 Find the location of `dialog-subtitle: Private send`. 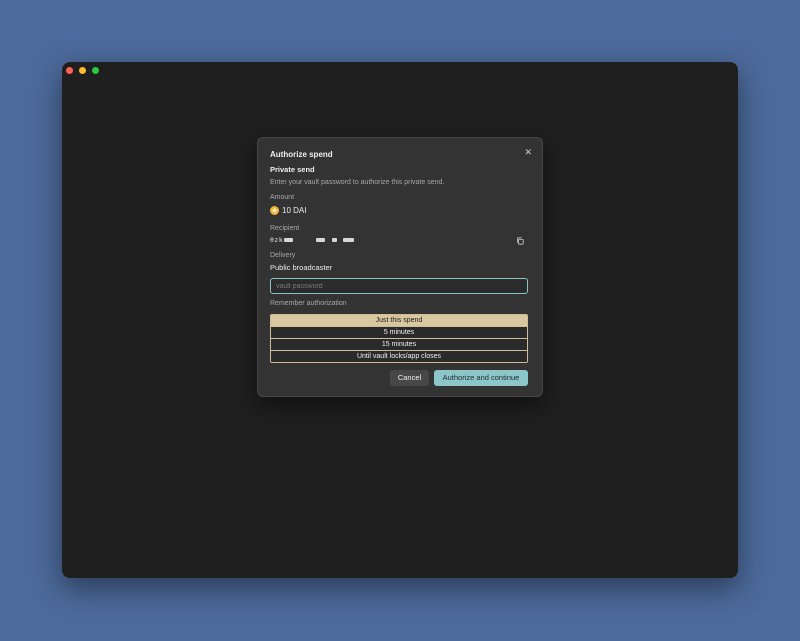

dialog-subtitle: Private send is located at coordinates (292, 169).